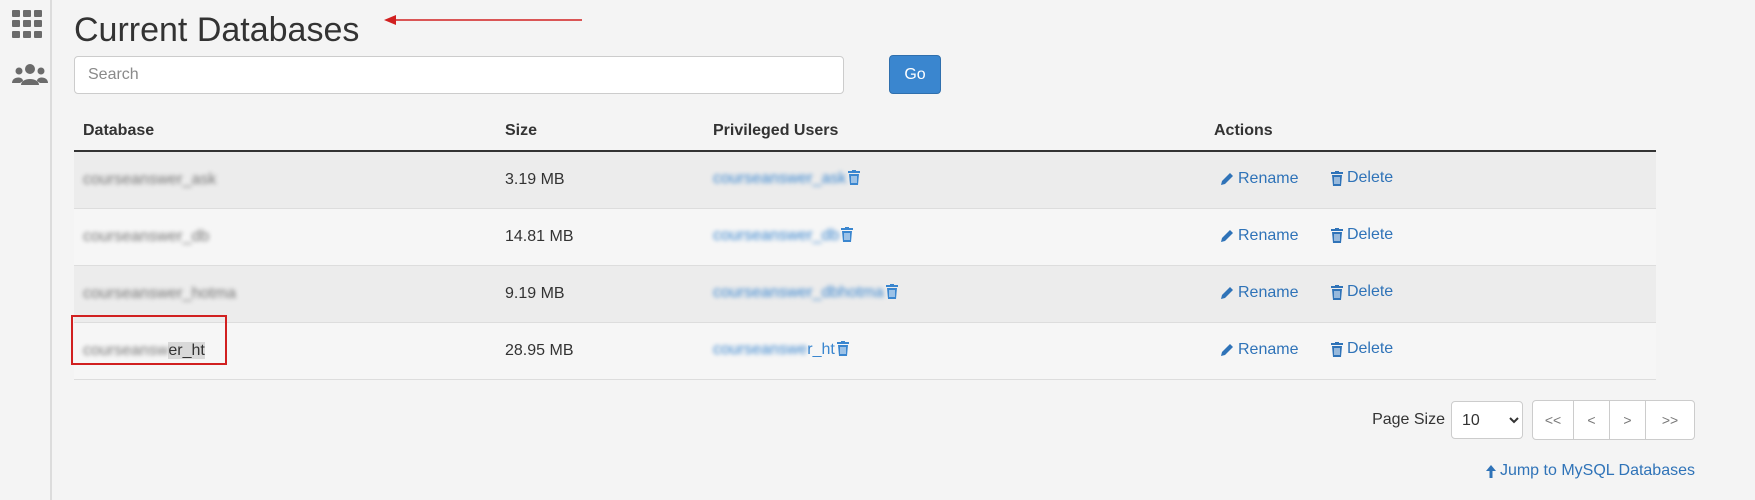  I want to click on database-size: 9.19 MB, so click(600, 294).